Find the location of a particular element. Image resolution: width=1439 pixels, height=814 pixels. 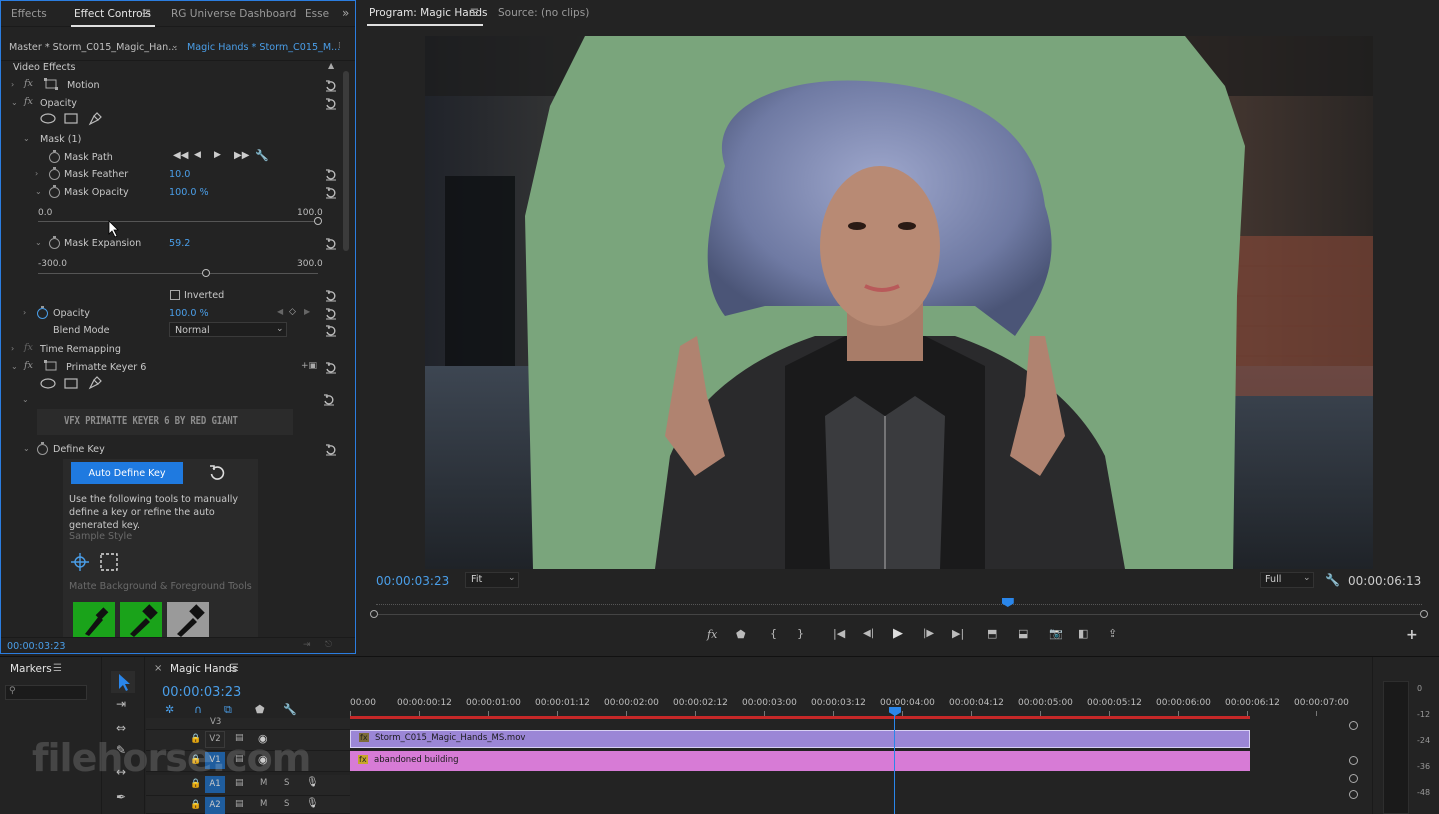

play-icon: ▶ is located at coordinates (898, 633).